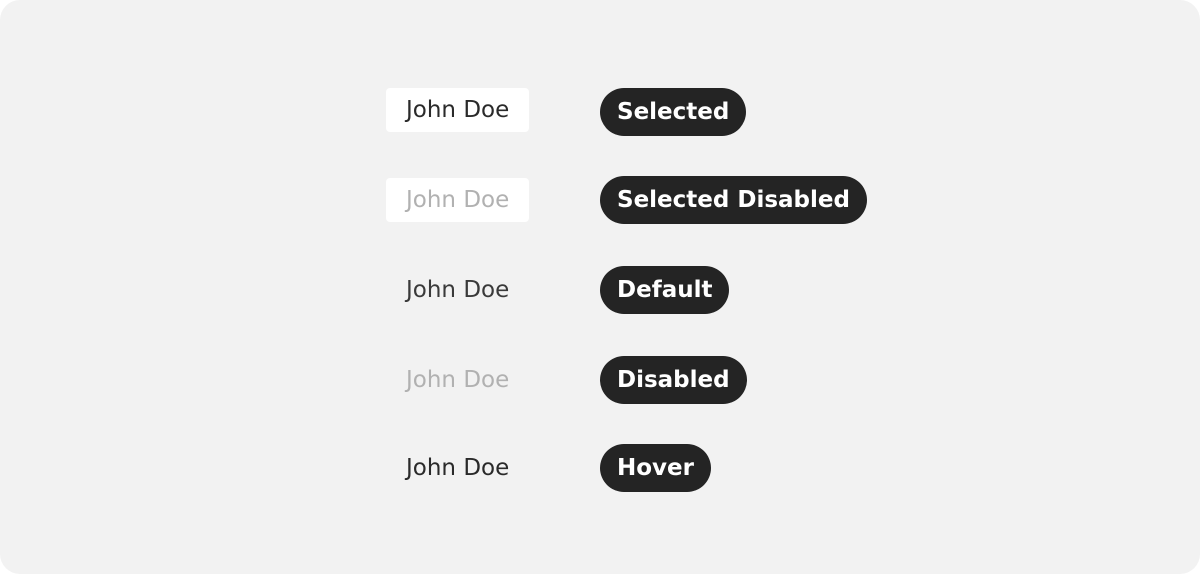 The image size is (1200, 574). I want to click on user-chip-selected: John Doe, so click(458, 110).